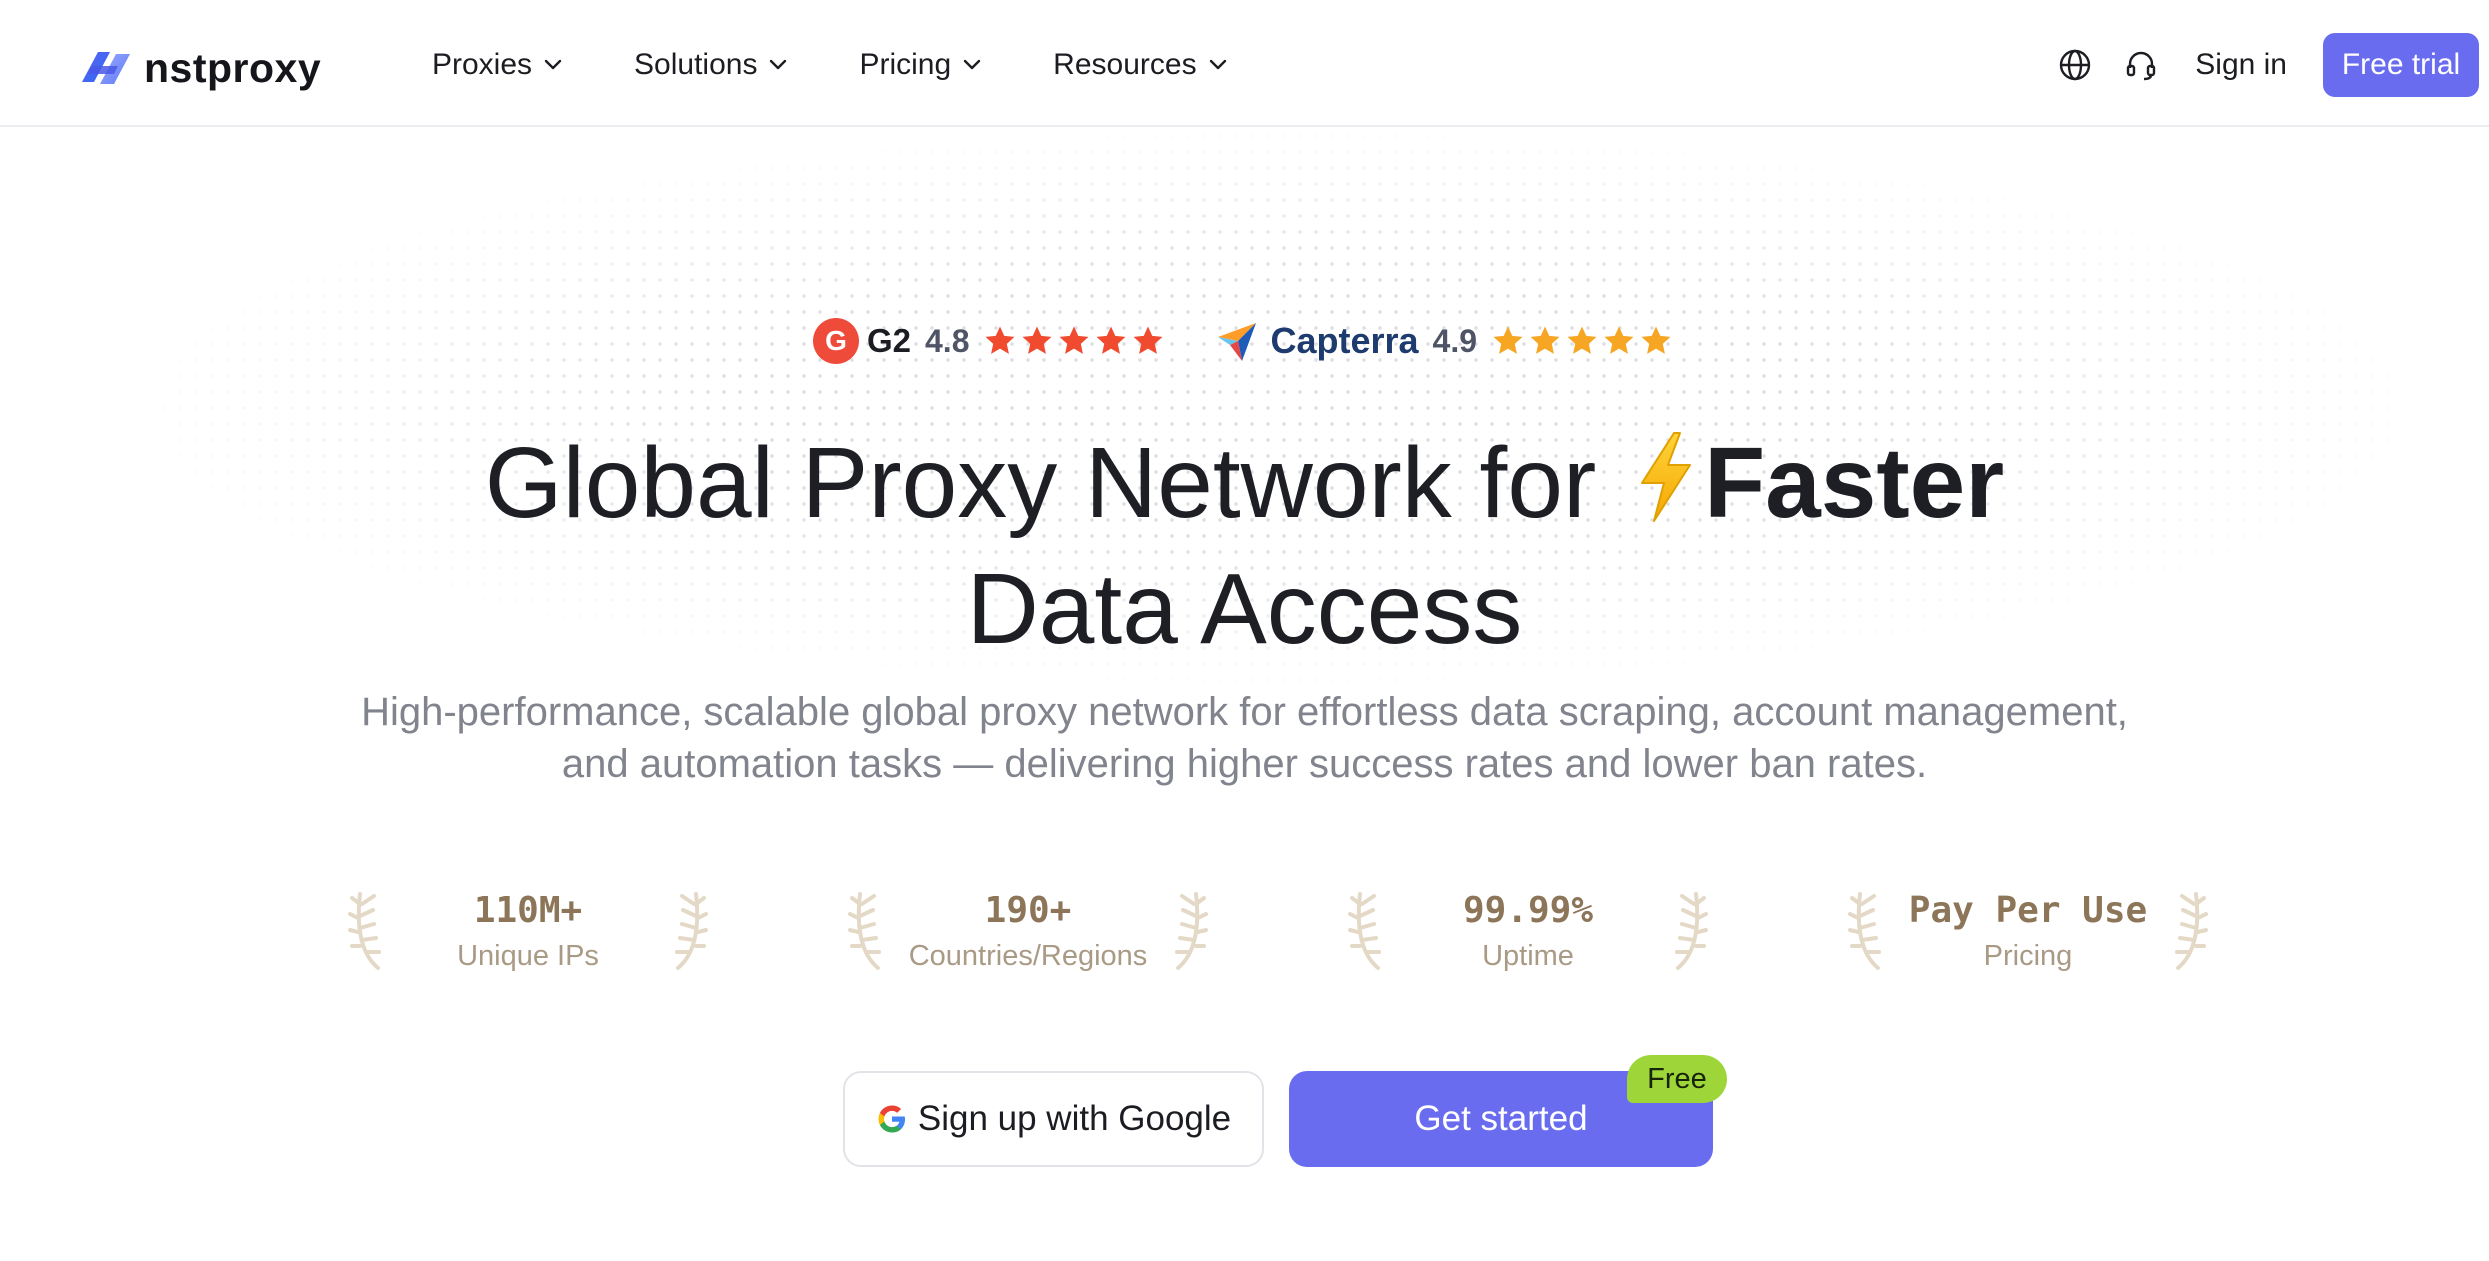 Image resolution: width=2489 pixels, height=1261 pixels. I want to click on hero-title-emphasis: Faster, so click(1854, 483).